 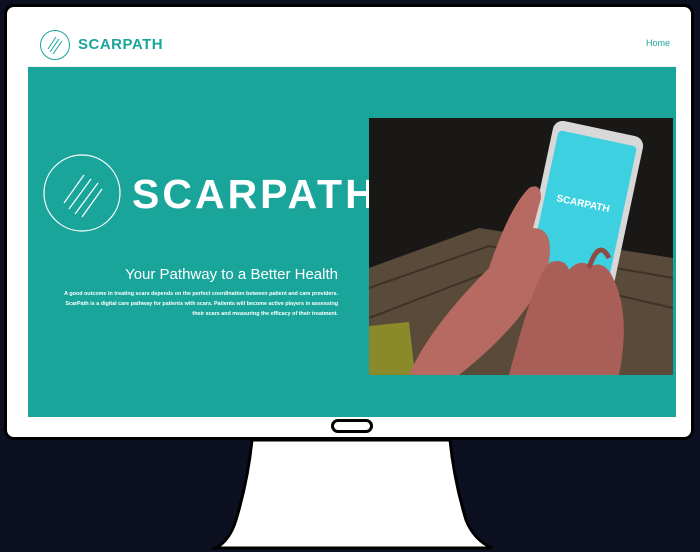 I want to click on nav-link-home: Home, so click(x=658, y=43).